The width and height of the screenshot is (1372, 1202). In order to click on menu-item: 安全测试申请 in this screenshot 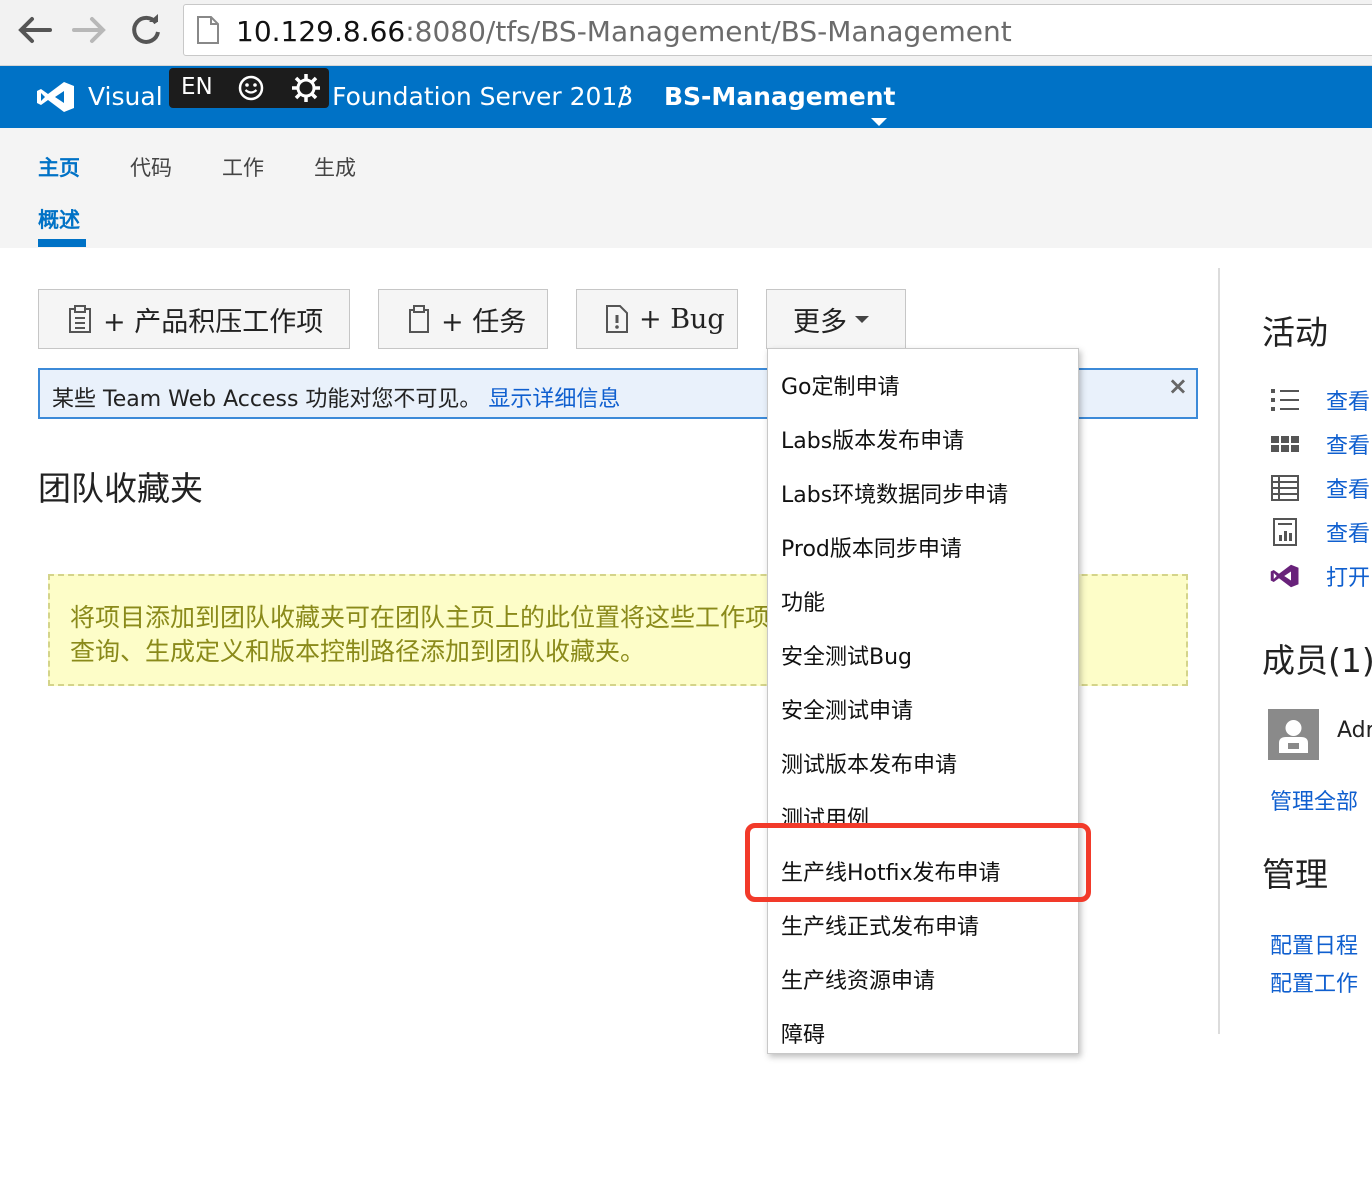, I will do `click(847, 709)`.